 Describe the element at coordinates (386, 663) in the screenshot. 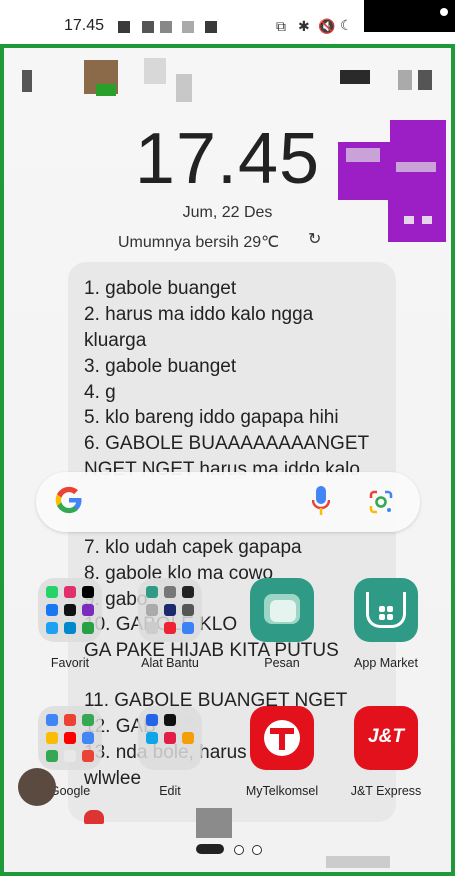

I see `app-label: App Market` at that location.